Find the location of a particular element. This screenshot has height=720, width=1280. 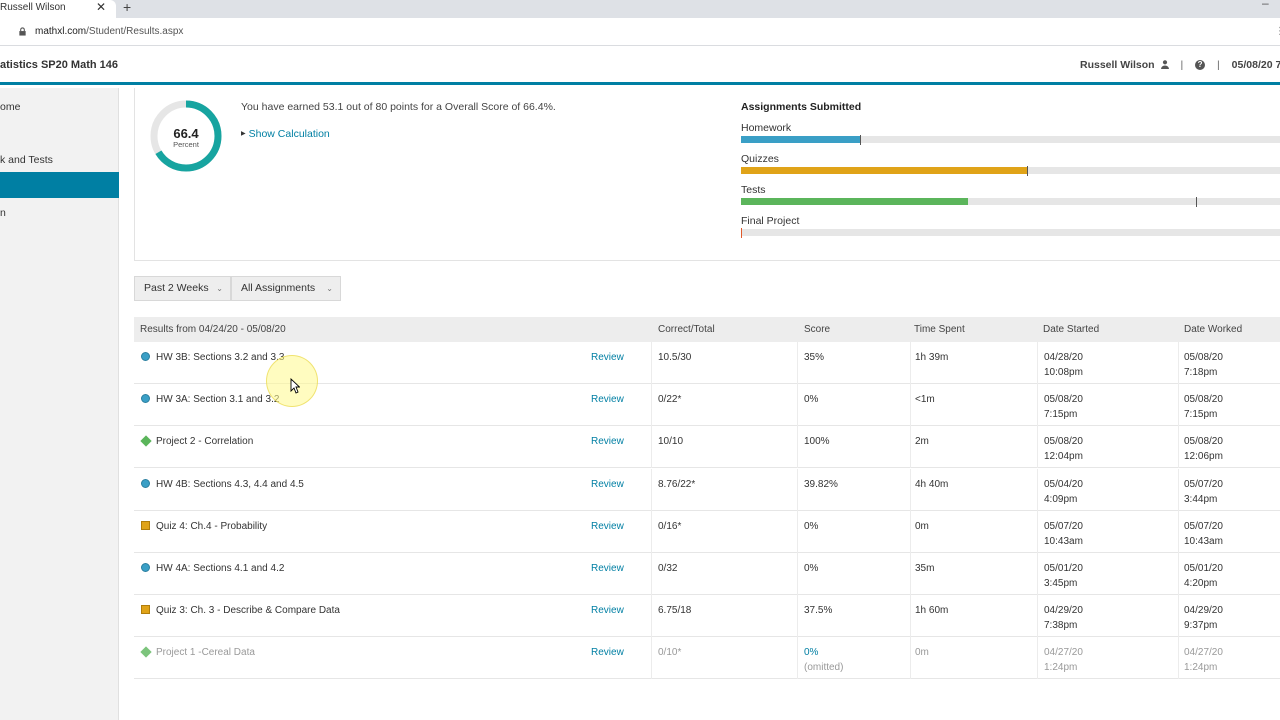

date-started-day: 05/08/20 12:04pm is located at coordinates (1063, 449).